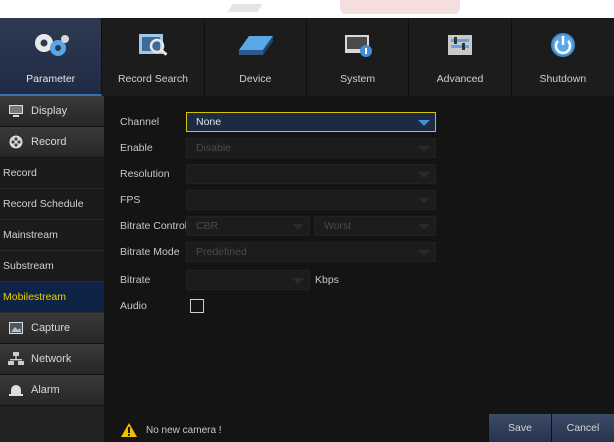 The width and height of the screenshot is (614, 442). I want to click on nav-label: Shutdown, so click(563, 79).